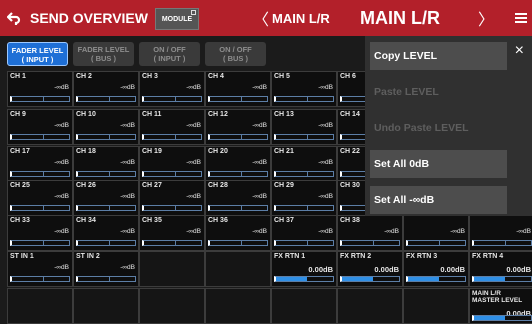 The width and height of the screenshot is (532, 324). I want to click on set-all-minus-inf-menu-item: Set All -∞dB, so click(438, 200).